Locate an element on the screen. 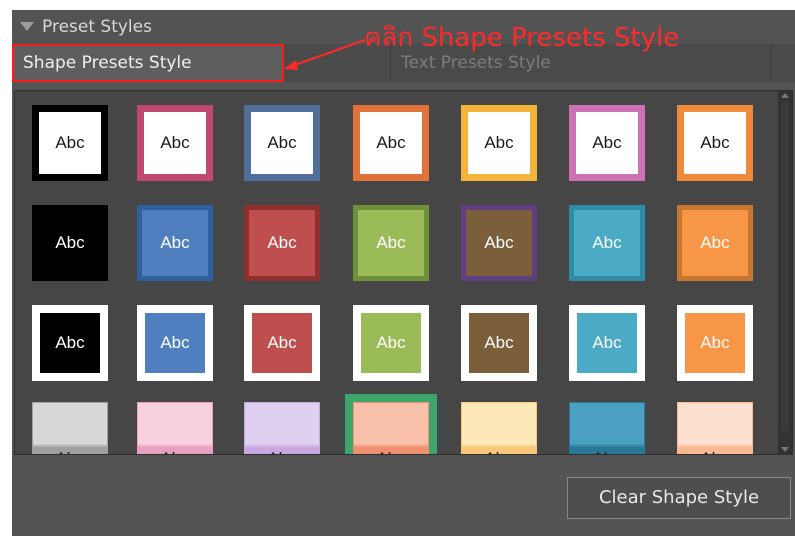 Image resolution: width=795 pixels, height=536 pixels. scroll-up-icon is located at coordinates (785, 95).